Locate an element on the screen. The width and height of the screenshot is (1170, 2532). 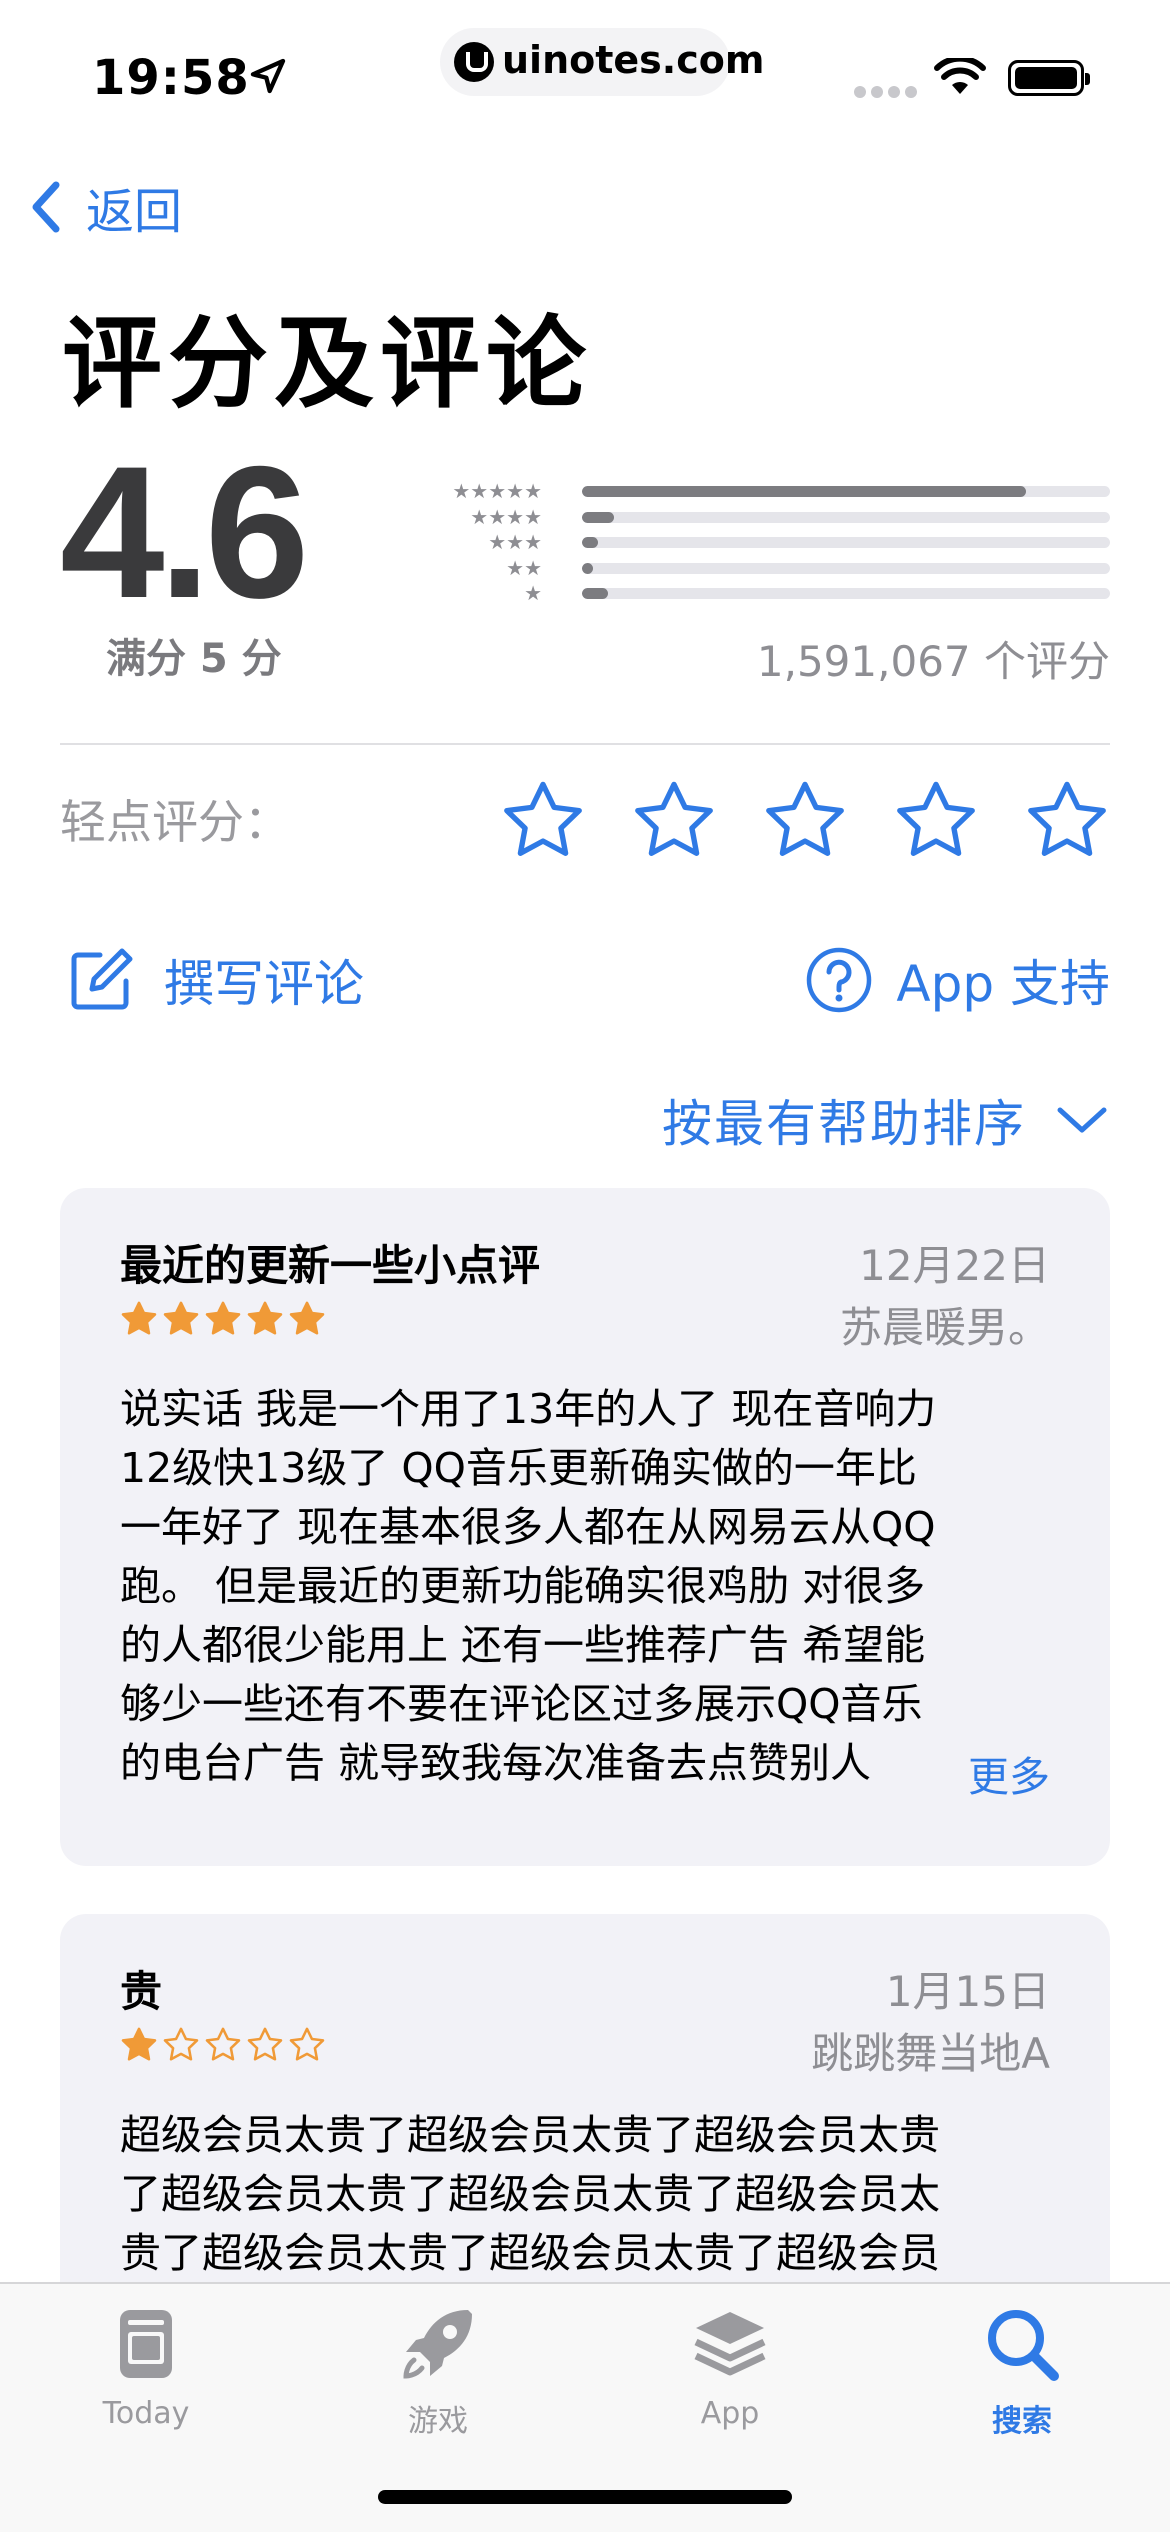
total-ratings-count: 1,591,067 个评分 is located at coordinates (933, 661).